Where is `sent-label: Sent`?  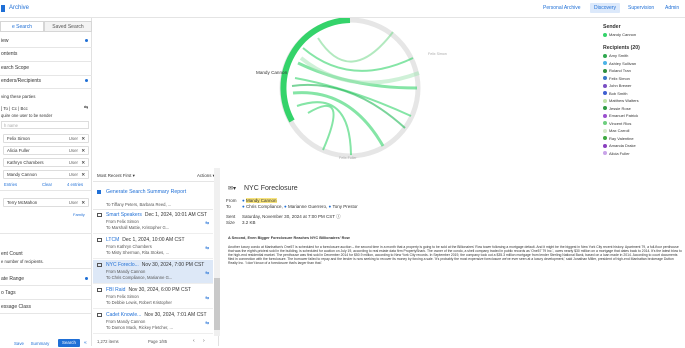 sent-label: Sent is located at coordinates (231, 216).